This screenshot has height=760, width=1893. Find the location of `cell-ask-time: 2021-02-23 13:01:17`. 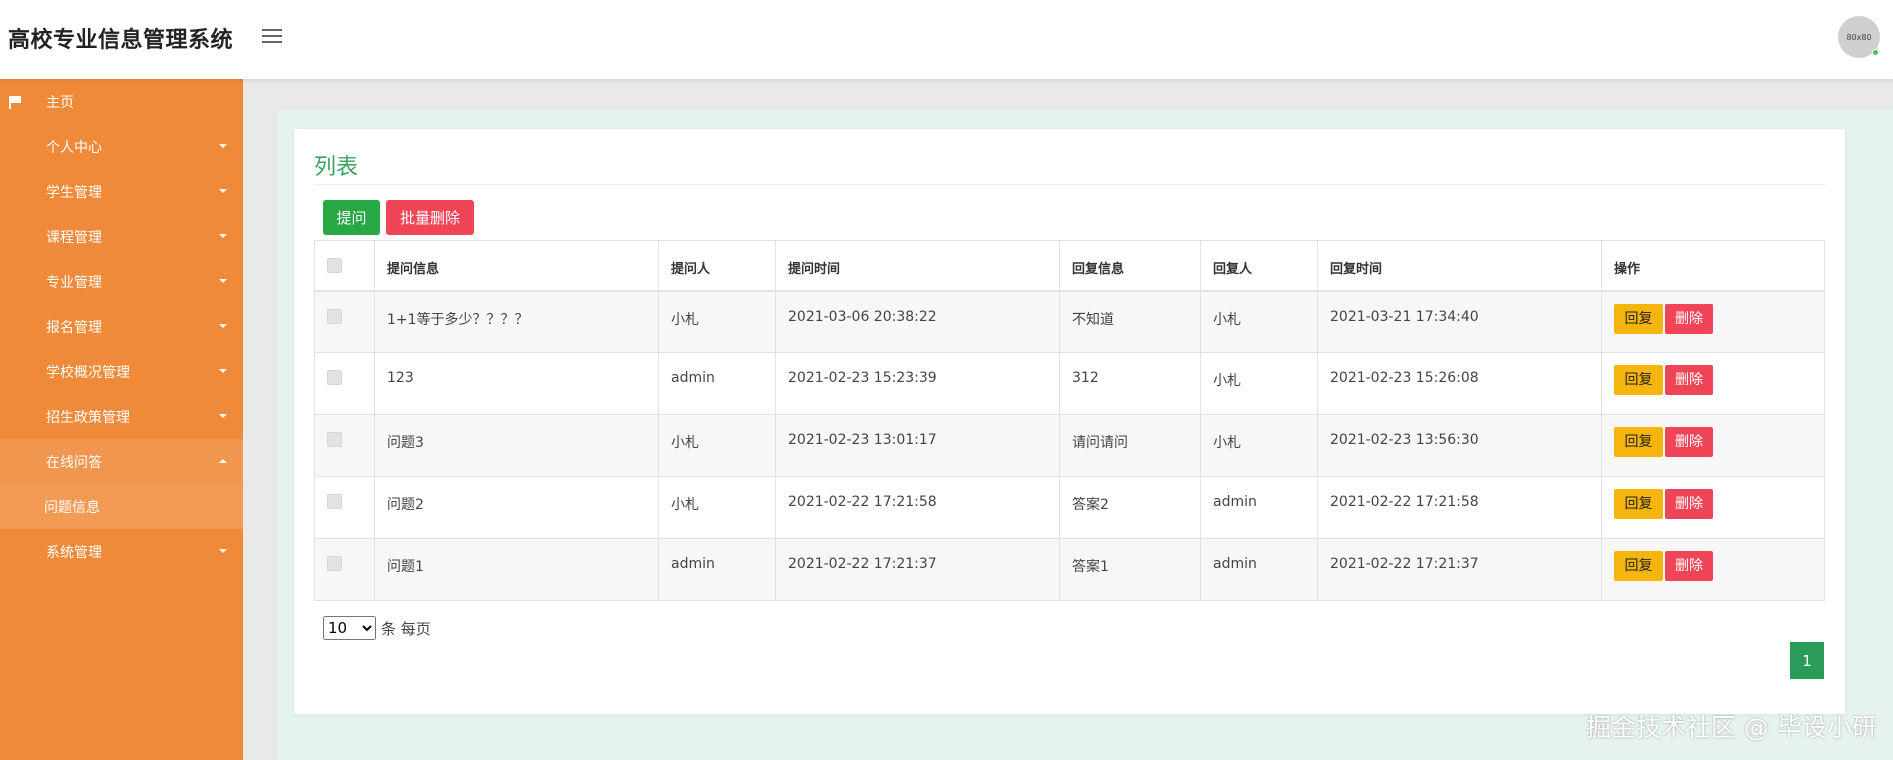

cell-ask-time: 2021-02-23 13:01:17 is located at coordinates (917, 445).